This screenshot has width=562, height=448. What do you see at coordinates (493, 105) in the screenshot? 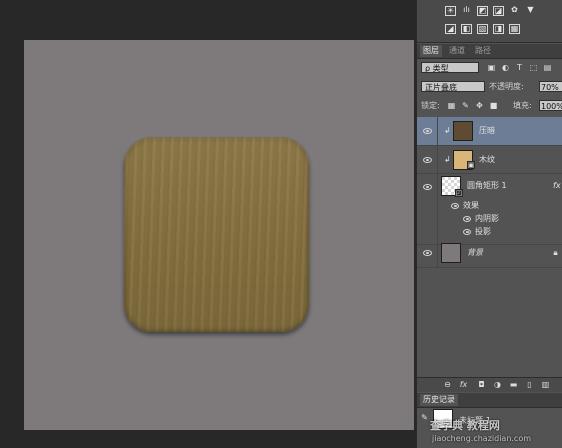
I see `lock-all-icon: ■` at bounding box center [493, 105].